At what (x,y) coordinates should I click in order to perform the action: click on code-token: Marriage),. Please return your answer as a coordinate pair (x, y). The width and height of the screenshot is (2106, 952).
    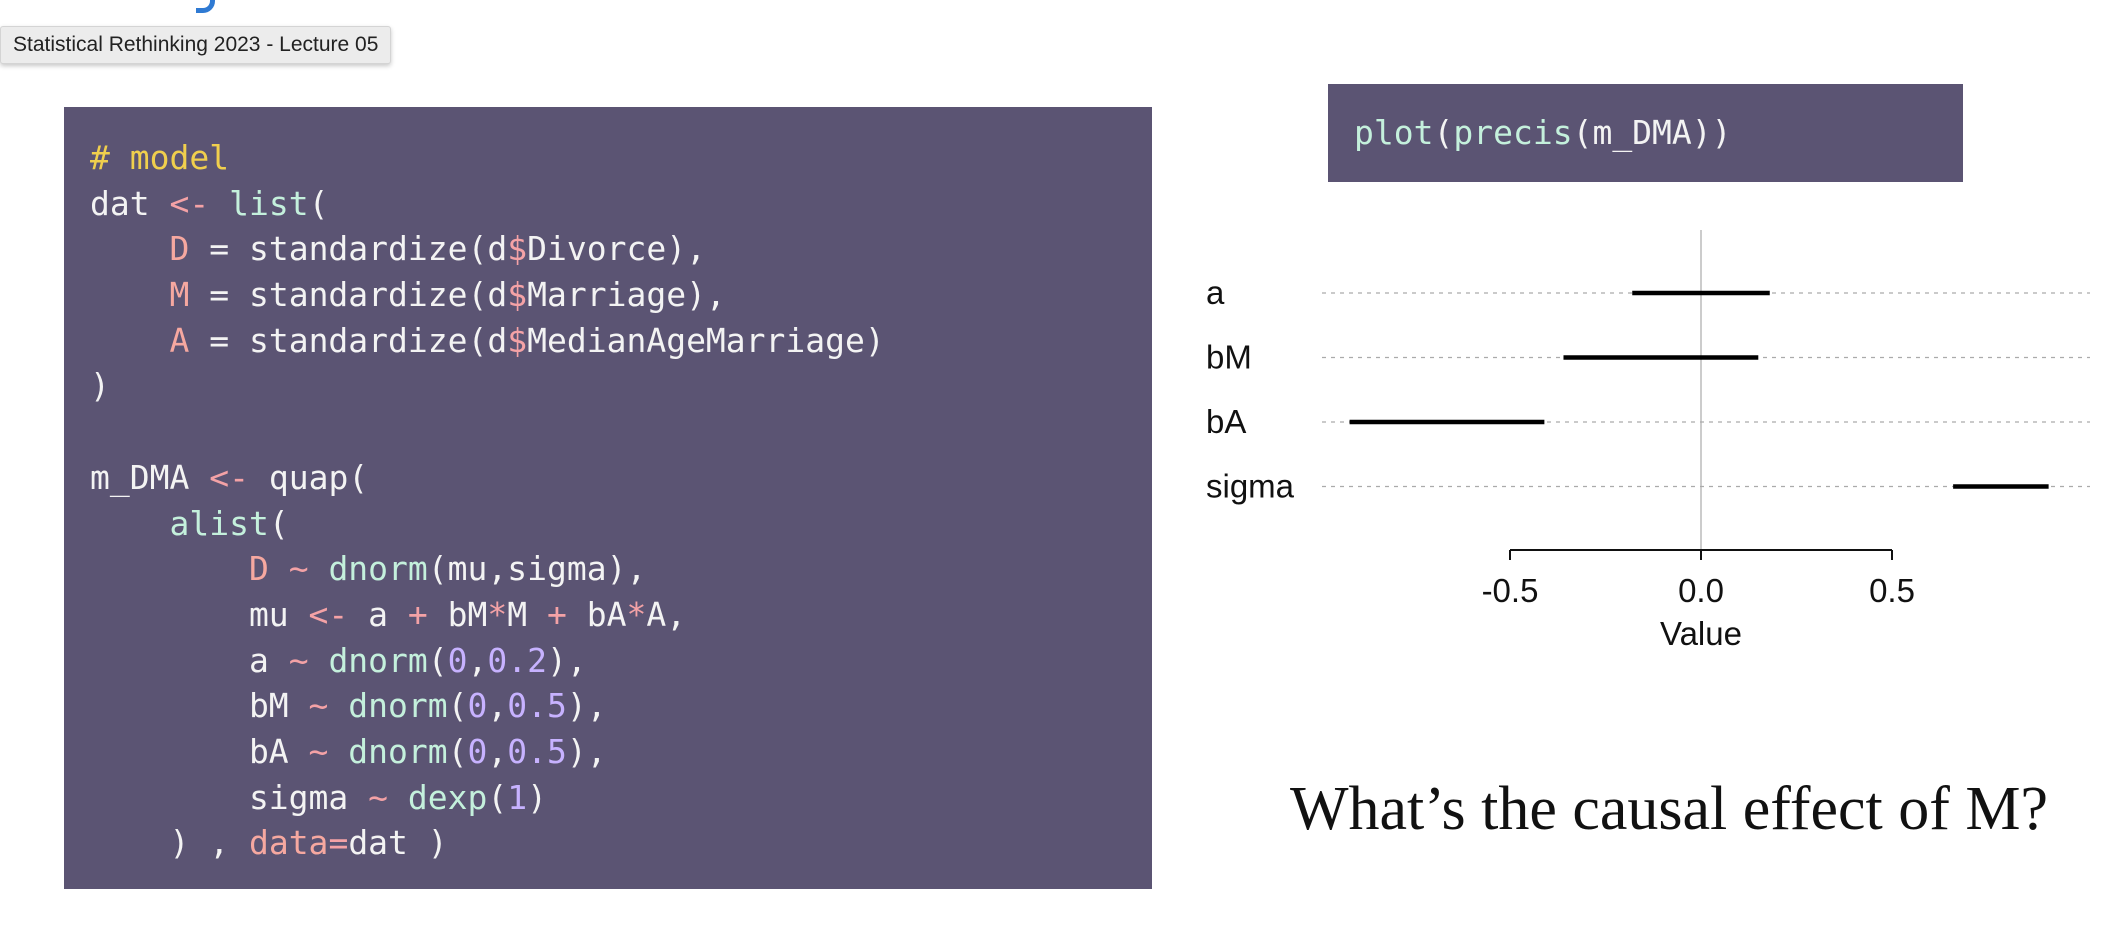
    Looking at the image, I should click on (626, 295).